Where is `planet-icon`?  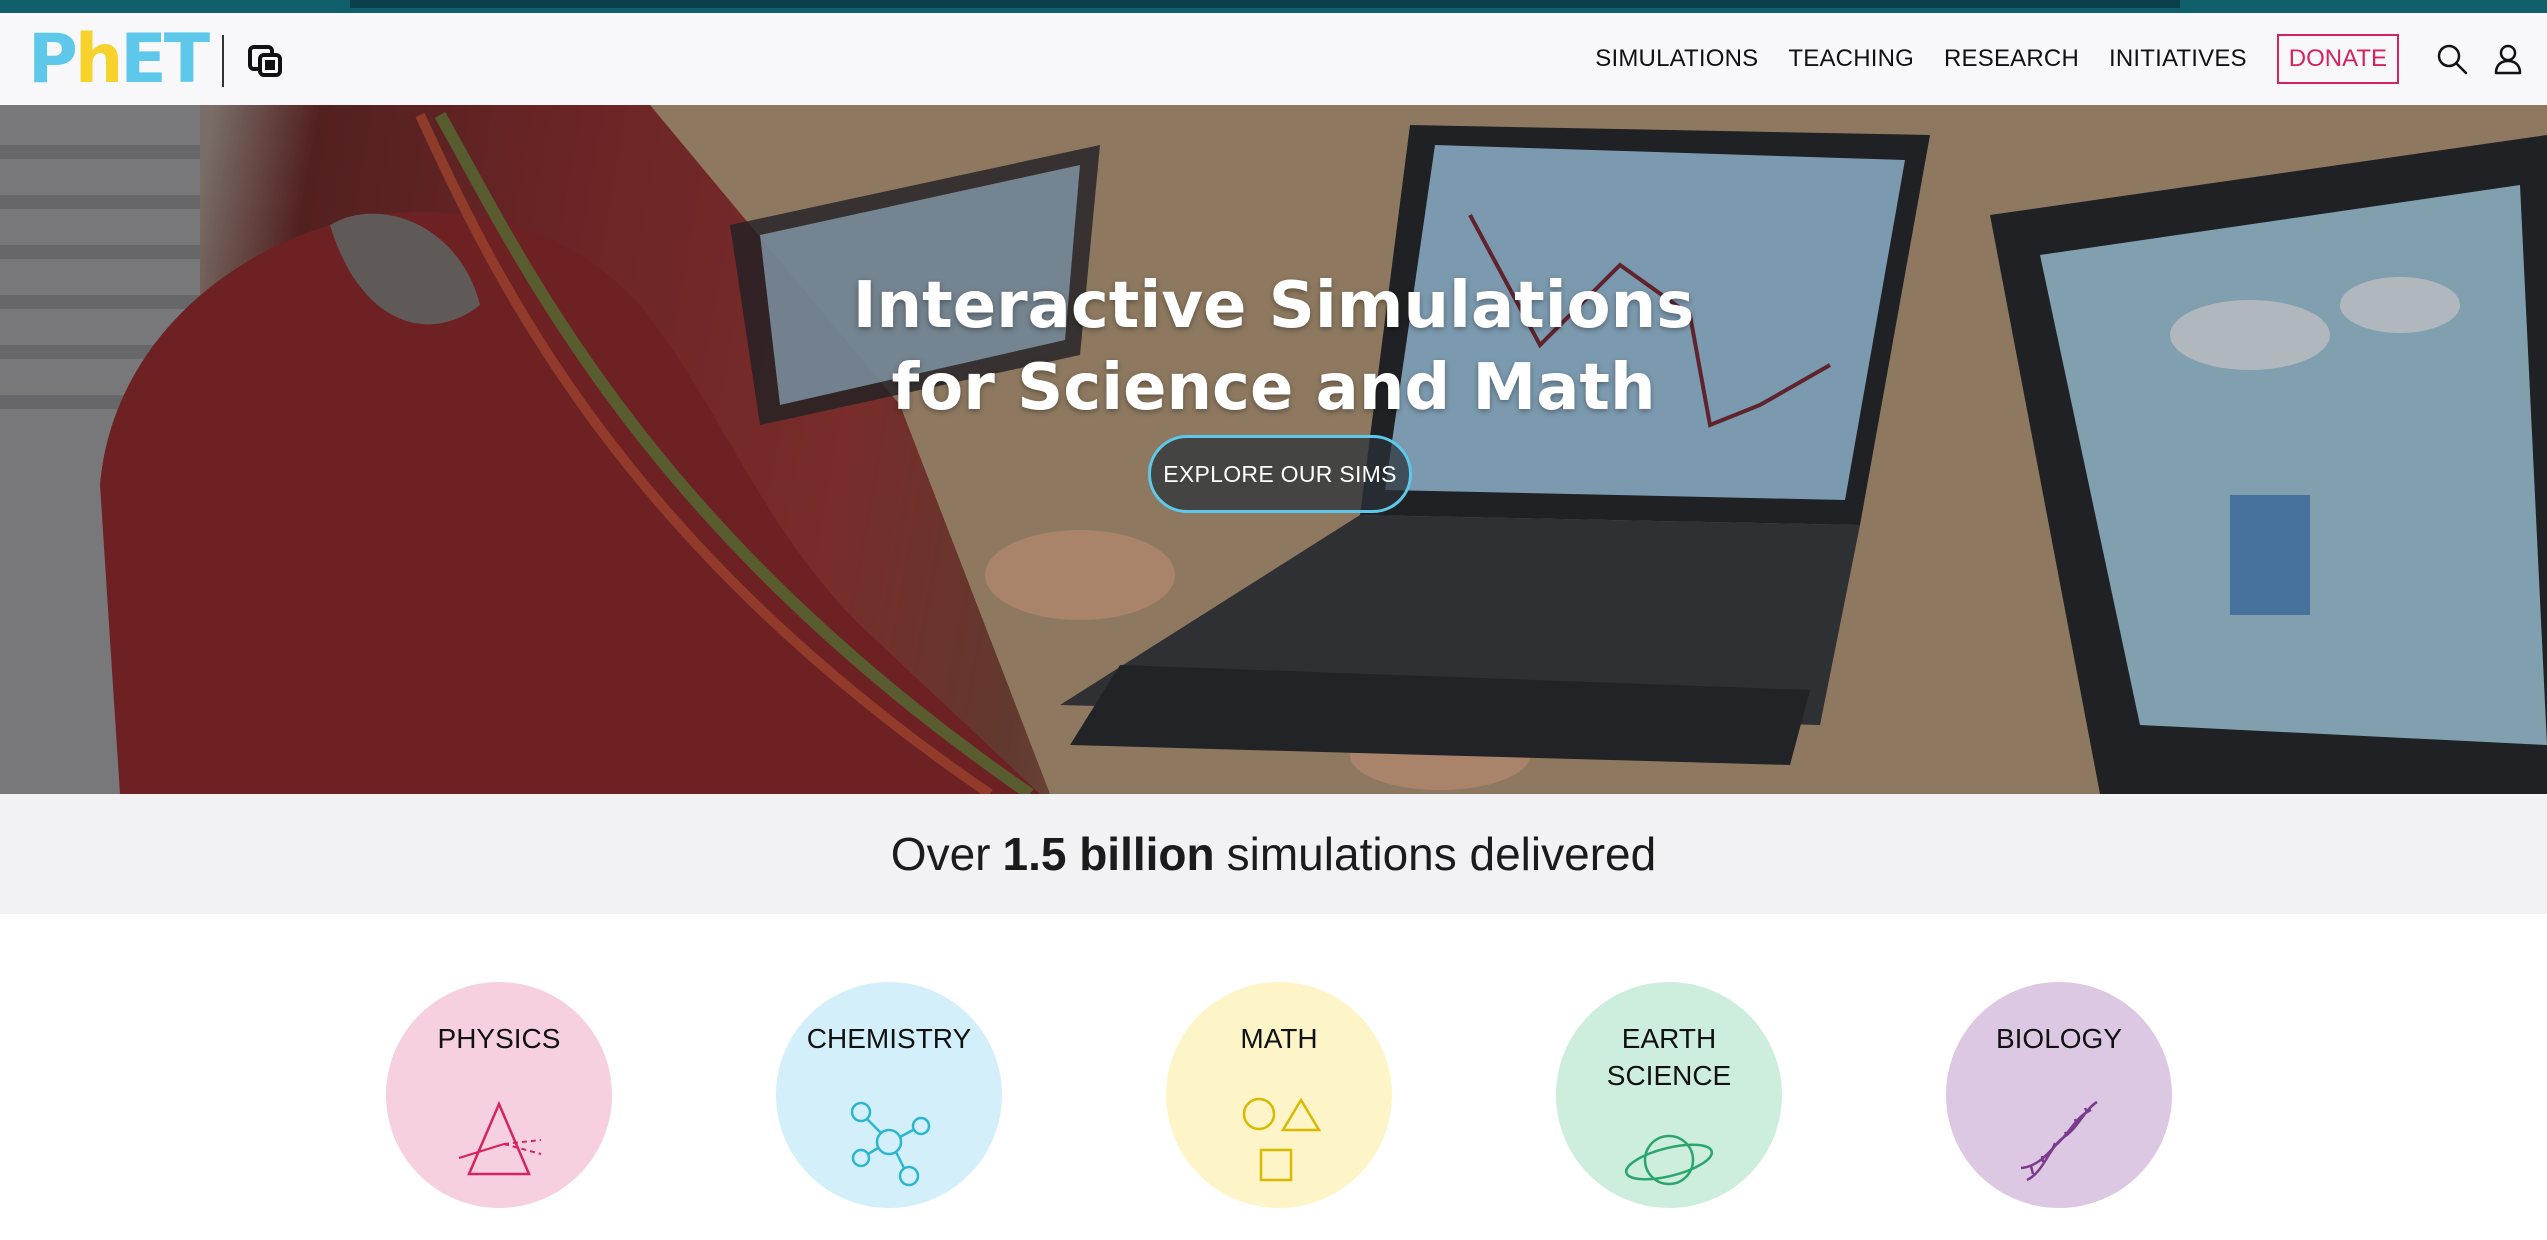
planet-icon is located at coordinates (1669, 1160).